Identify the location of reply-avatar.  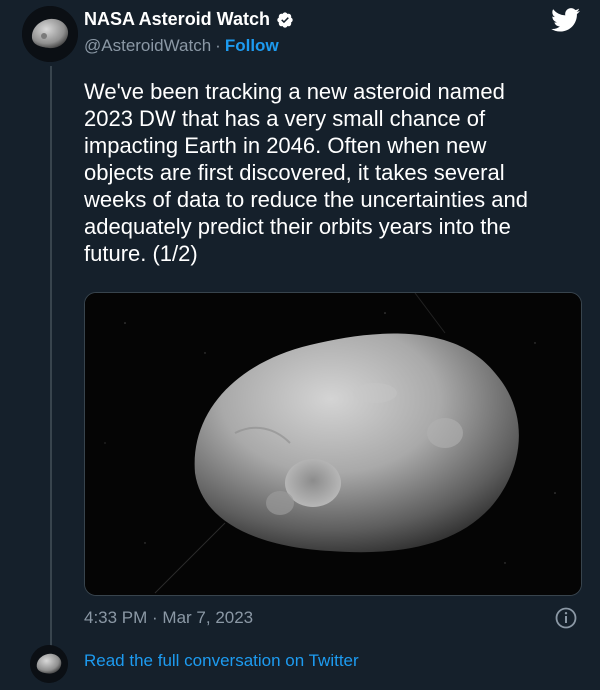
(49, 664).